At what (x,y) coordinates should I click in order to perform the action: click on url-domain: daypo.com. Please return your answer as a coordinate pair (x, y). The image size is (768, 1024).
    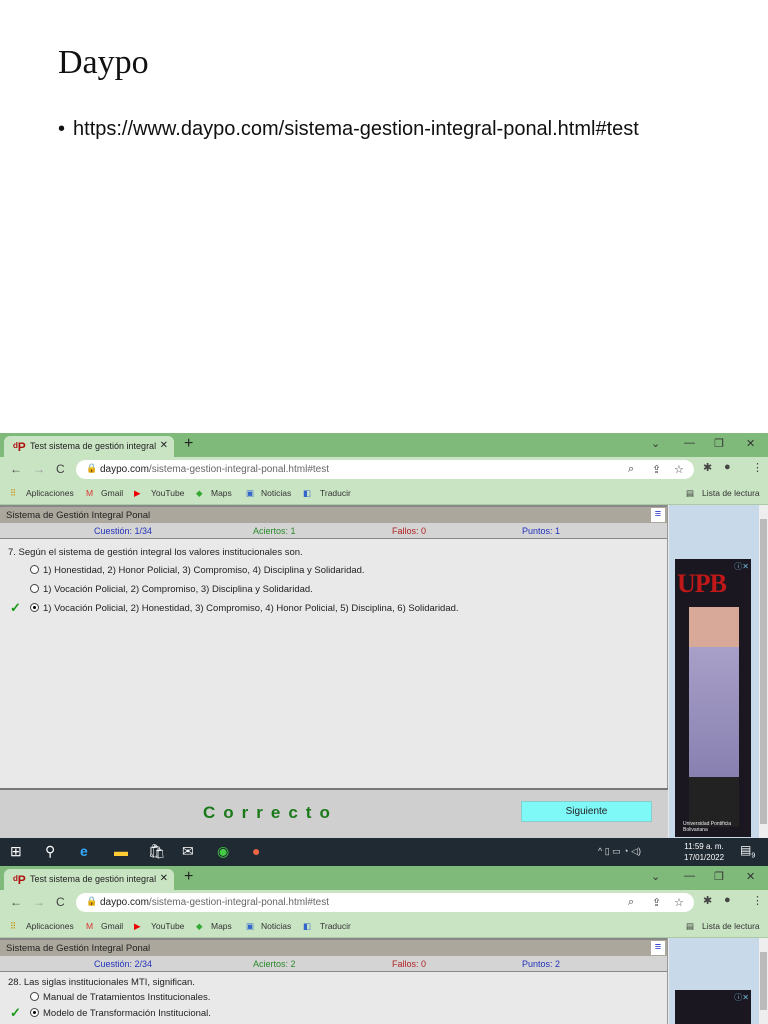
    Looking at the image, I should click on (124, 469).